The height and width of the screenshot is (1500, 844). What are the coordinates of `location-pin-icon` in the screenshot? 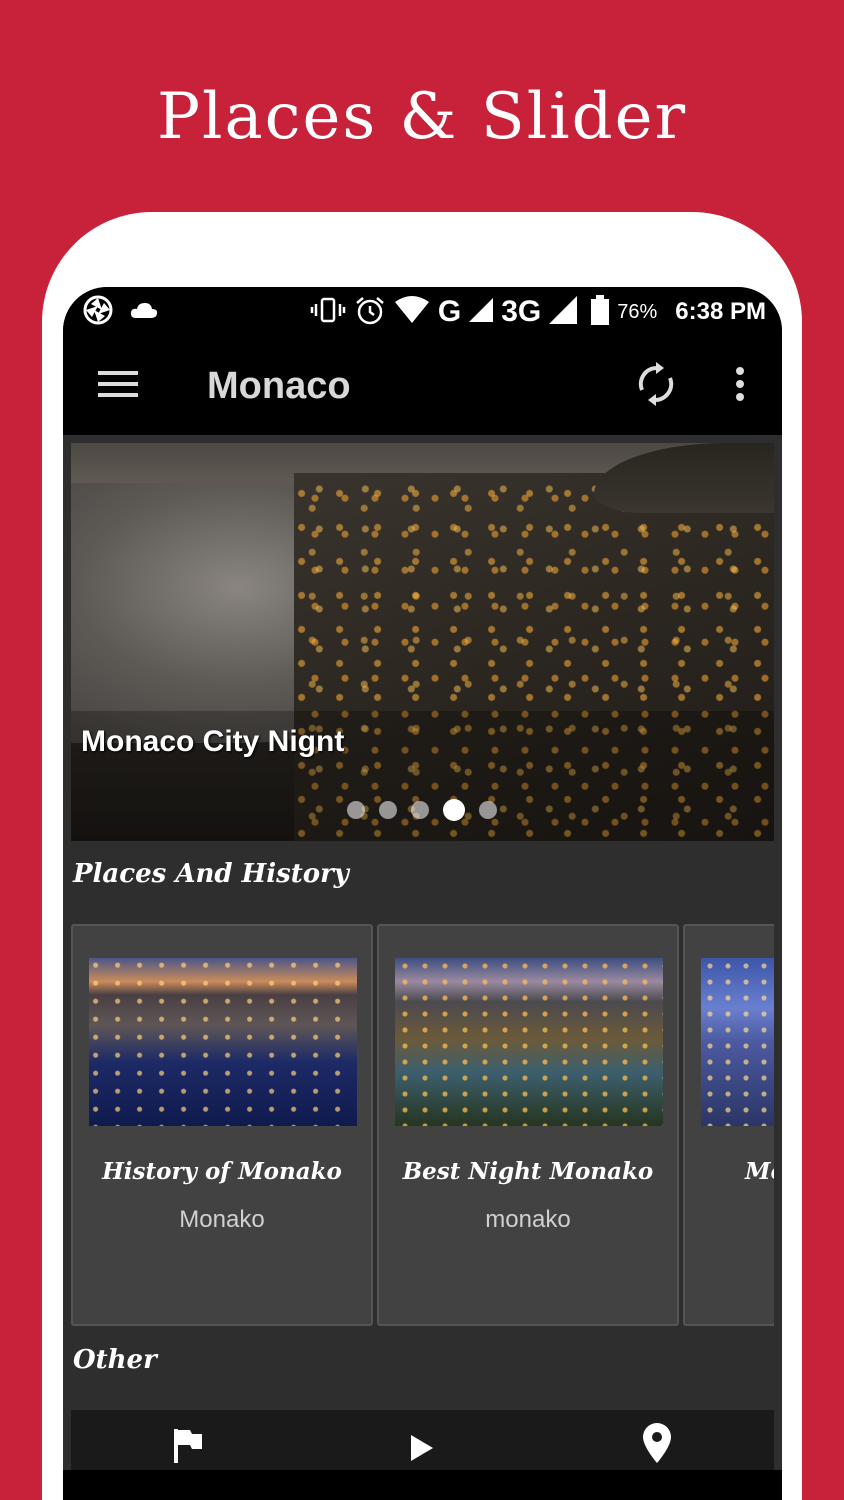 It's located at (657, 1445).